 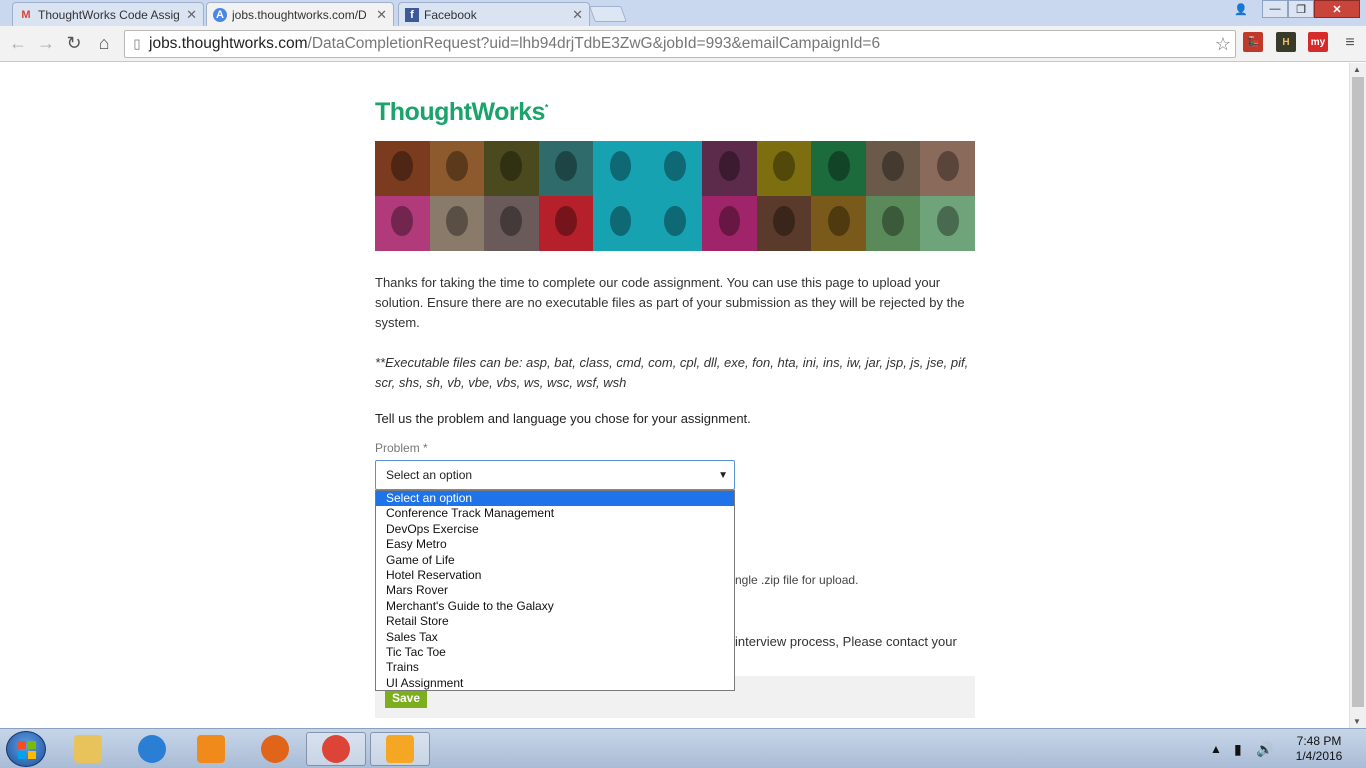 I want to click on facebook-icon: f, so click(x=412, y=14).